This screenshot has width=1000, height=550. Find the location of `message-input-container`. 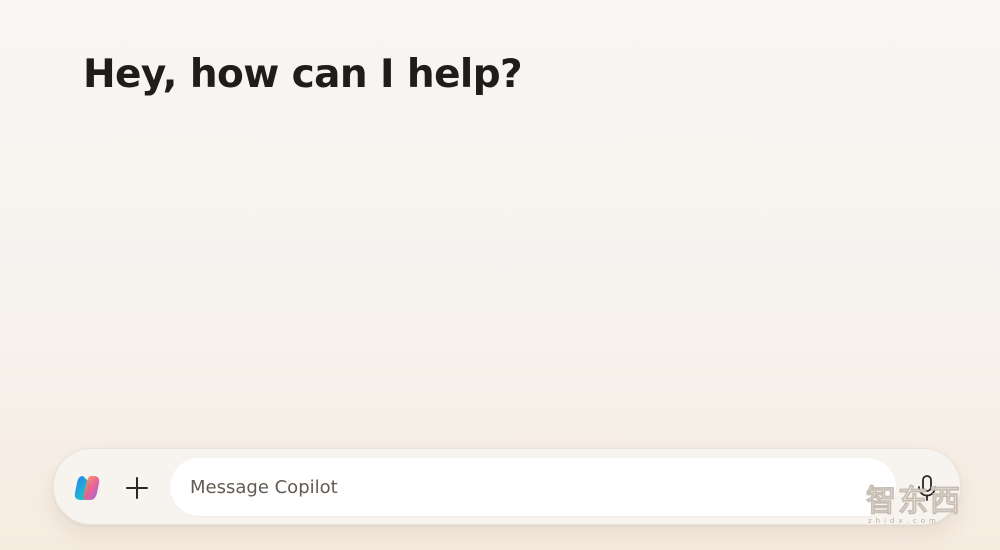

message-input-container is located at coordinates (533, 487).